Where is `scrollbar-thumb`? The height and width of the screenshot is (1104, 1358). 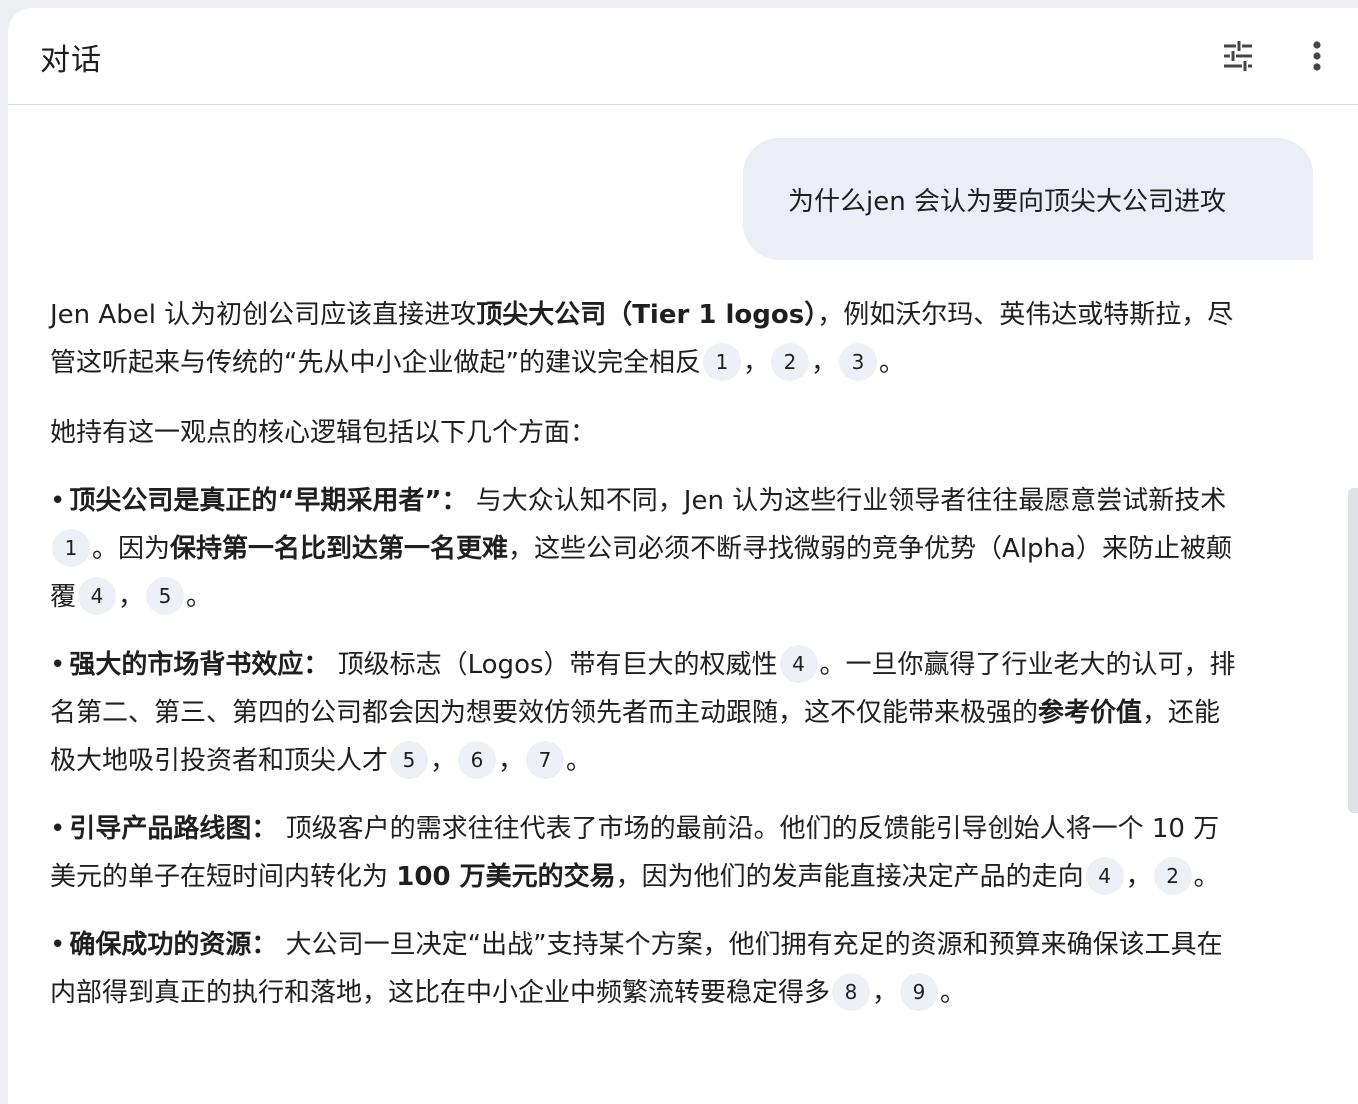
scrollbar-thumb is located at coordinates (1353, 650).